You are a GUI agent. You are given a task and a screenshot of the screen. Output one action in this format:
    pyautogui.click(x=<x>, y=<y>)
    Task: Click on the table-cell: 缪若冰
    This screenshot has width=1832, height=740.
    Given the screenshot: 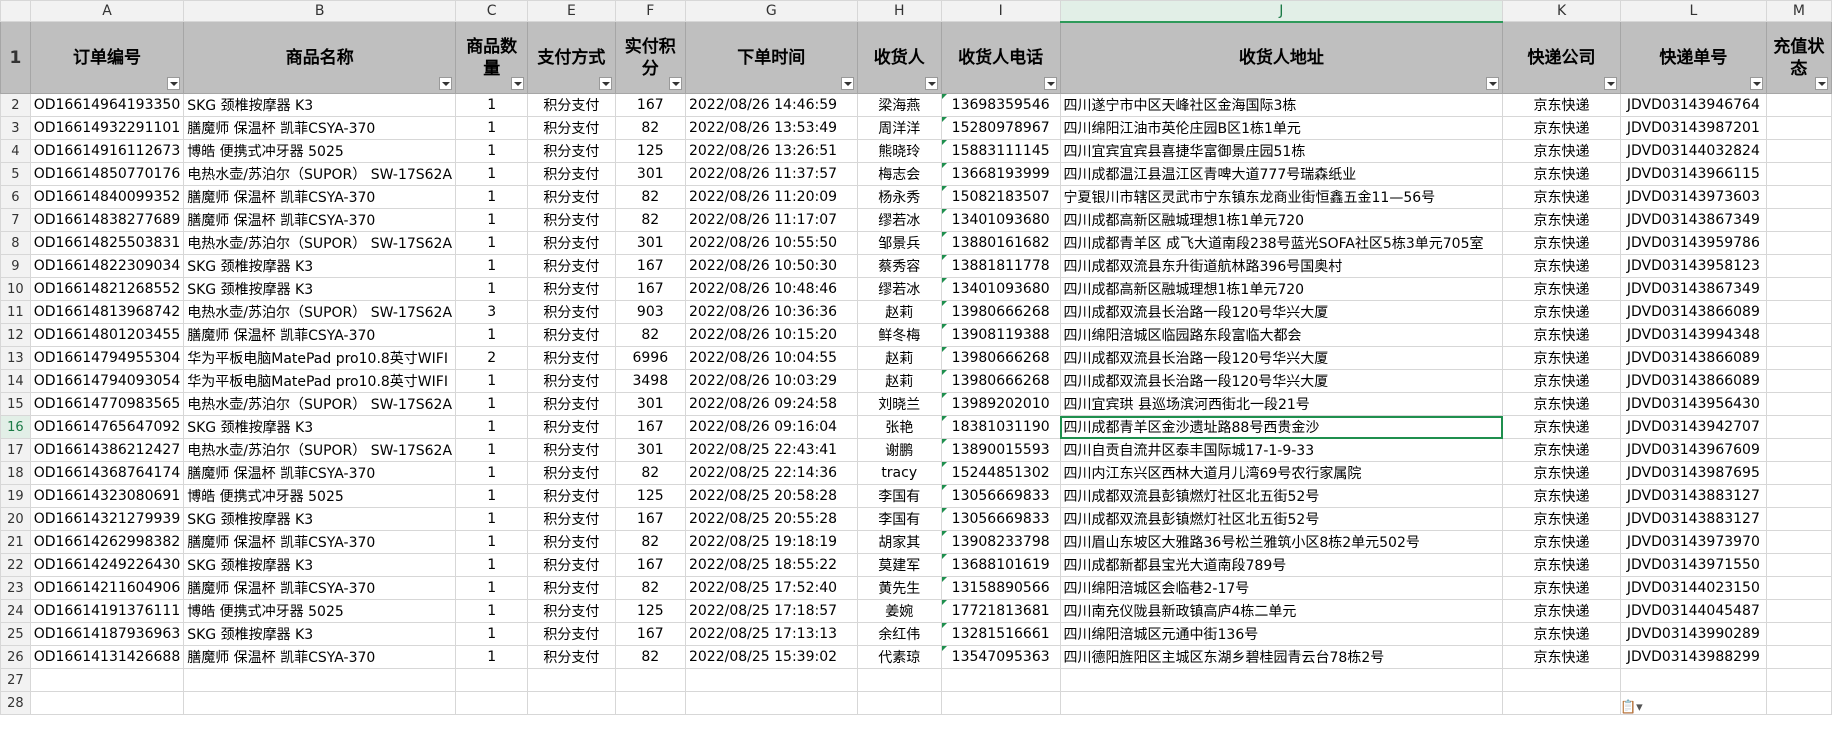 What is the action you would take?
    pyautogui.click(x=899, y=220)
    